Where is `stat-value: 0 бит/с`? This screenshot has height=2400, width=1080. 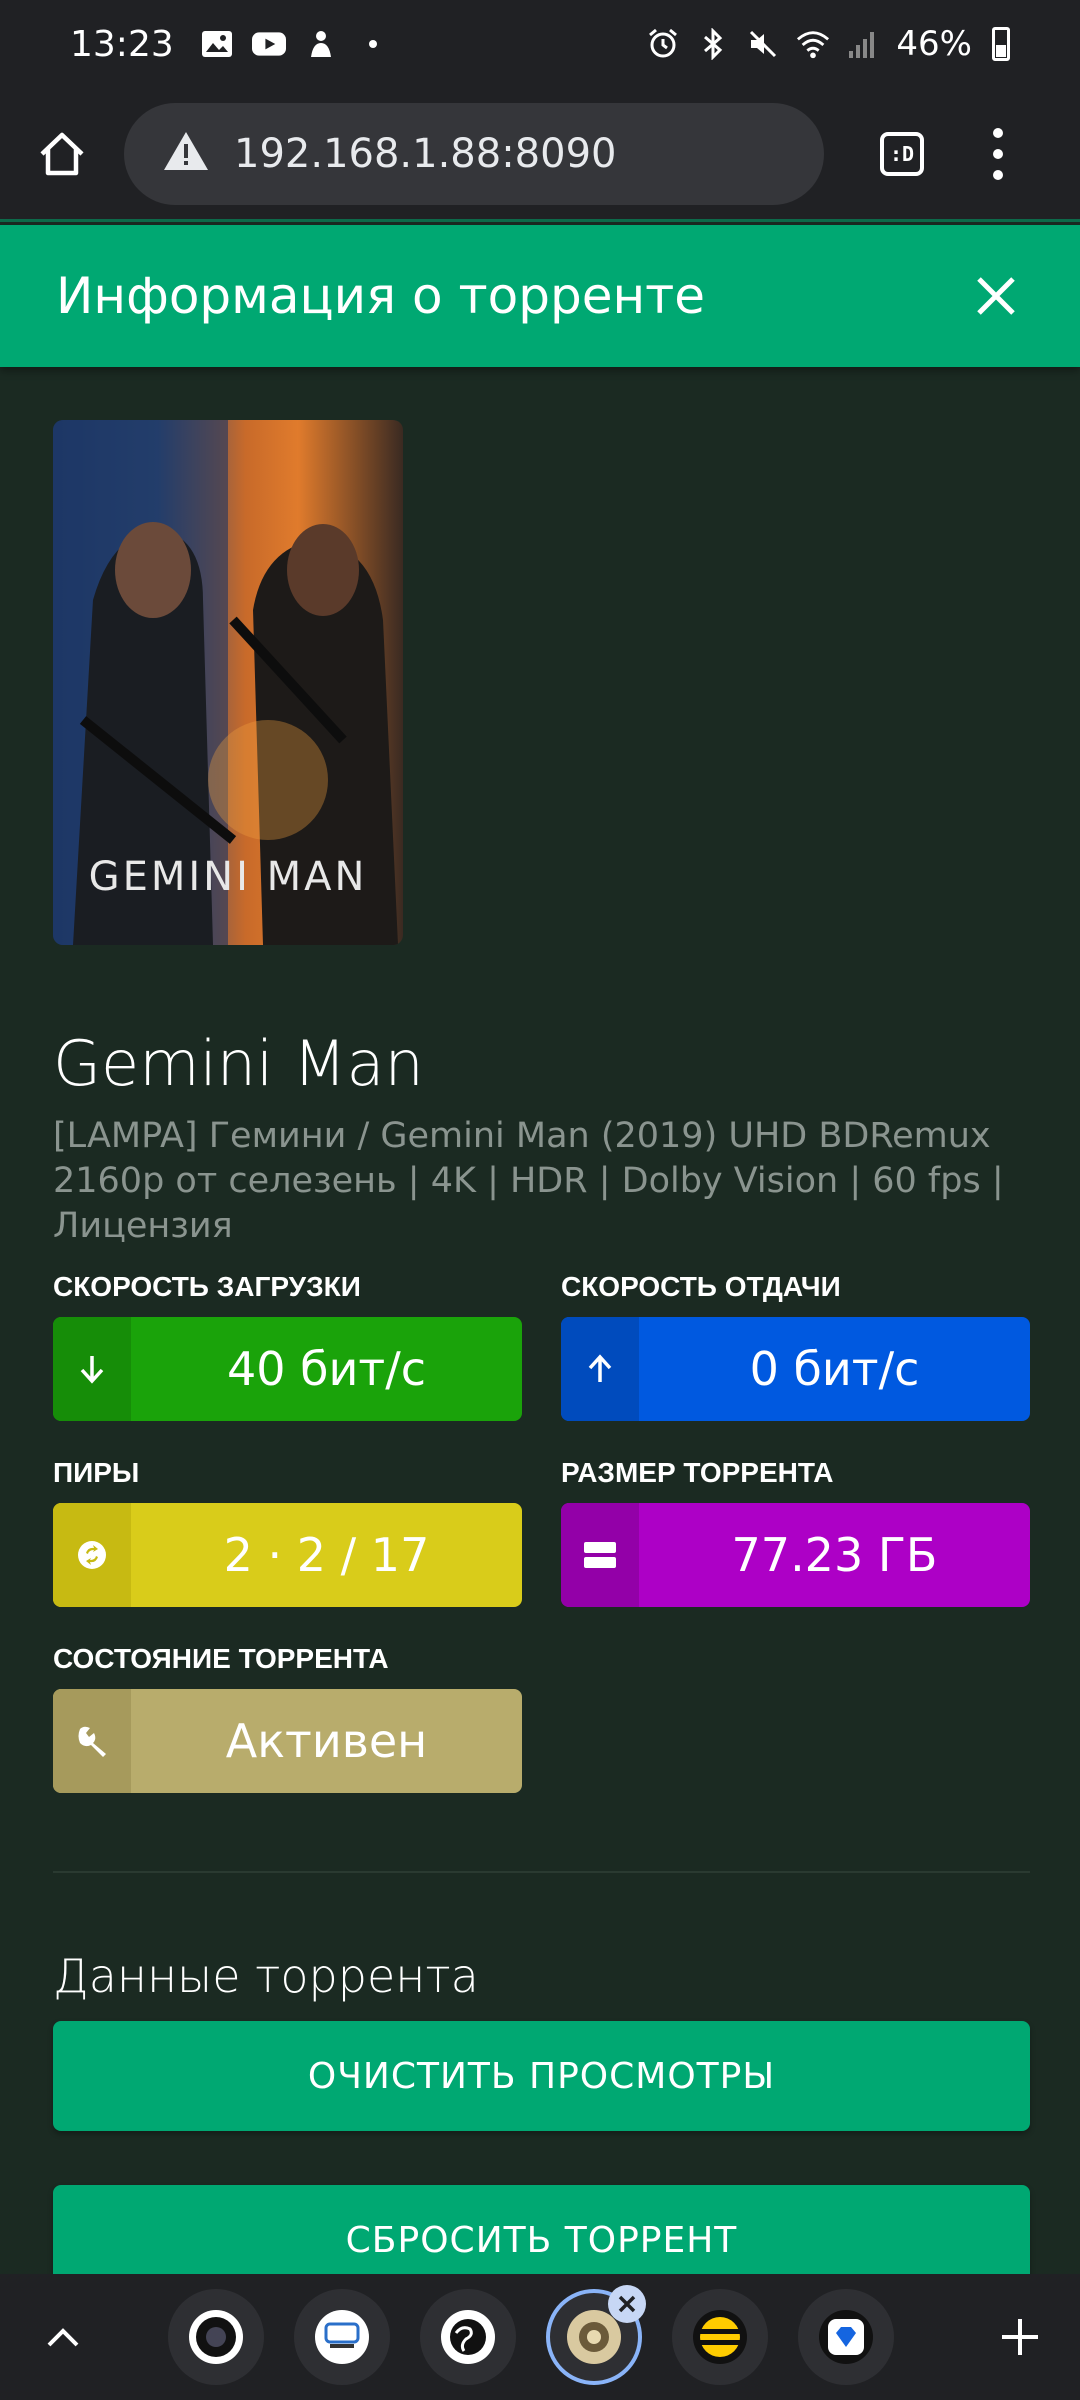
stat-value: 0 бит/с is located at coordinates (834, 1369).